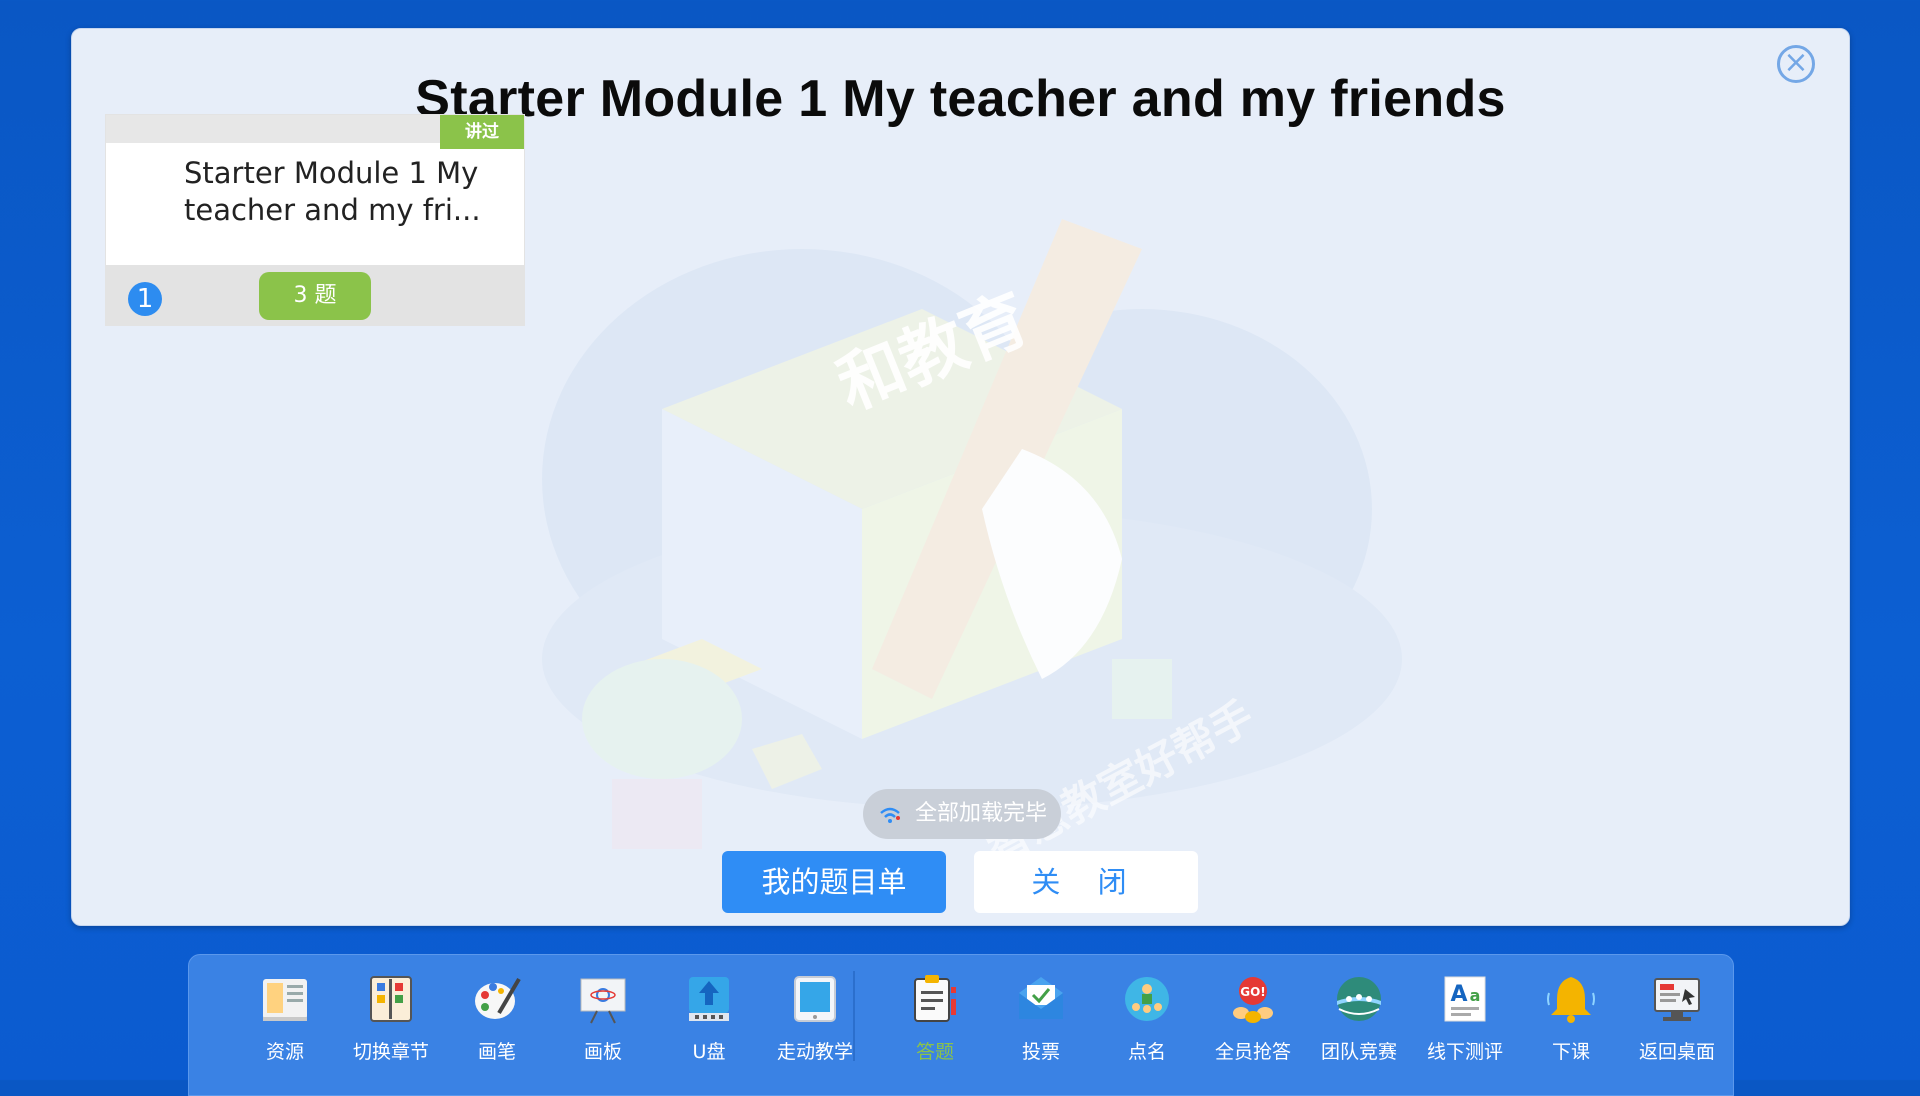  I want to click on whiteboard-icon, so click(603, 999).